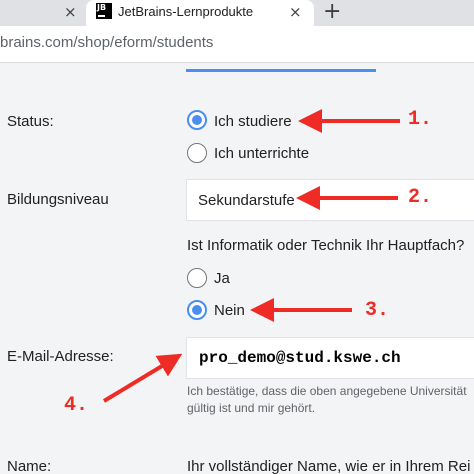 Image resolution: width=474 pixels, height=474 pixels. I want to click on radio-major-no, so click(197, 310).